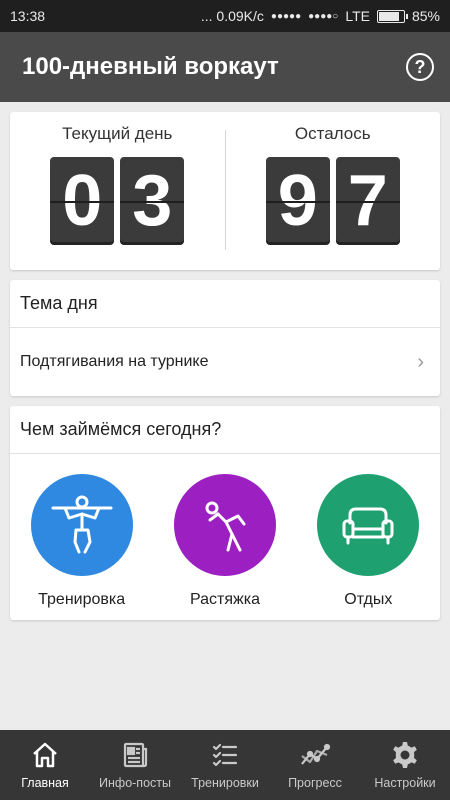  Describe the element at coordinates (82, 201) in the screenshot. I see `flip-digit: 0` at that location.